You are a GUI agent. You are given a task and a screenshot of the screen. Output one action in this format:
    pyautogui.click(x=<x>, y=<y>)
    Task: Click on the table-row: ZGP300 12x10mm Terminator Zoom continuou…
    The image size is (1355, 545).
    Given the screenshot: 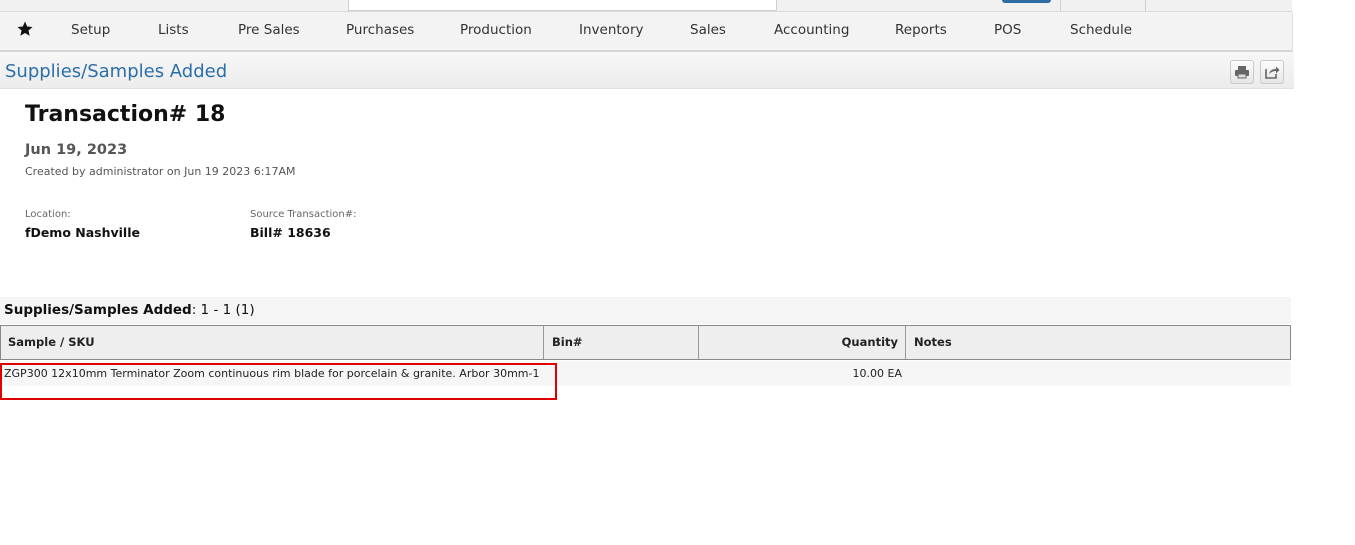 What is the action you would take?
    pyautogui.click(x=645, y=373)
    